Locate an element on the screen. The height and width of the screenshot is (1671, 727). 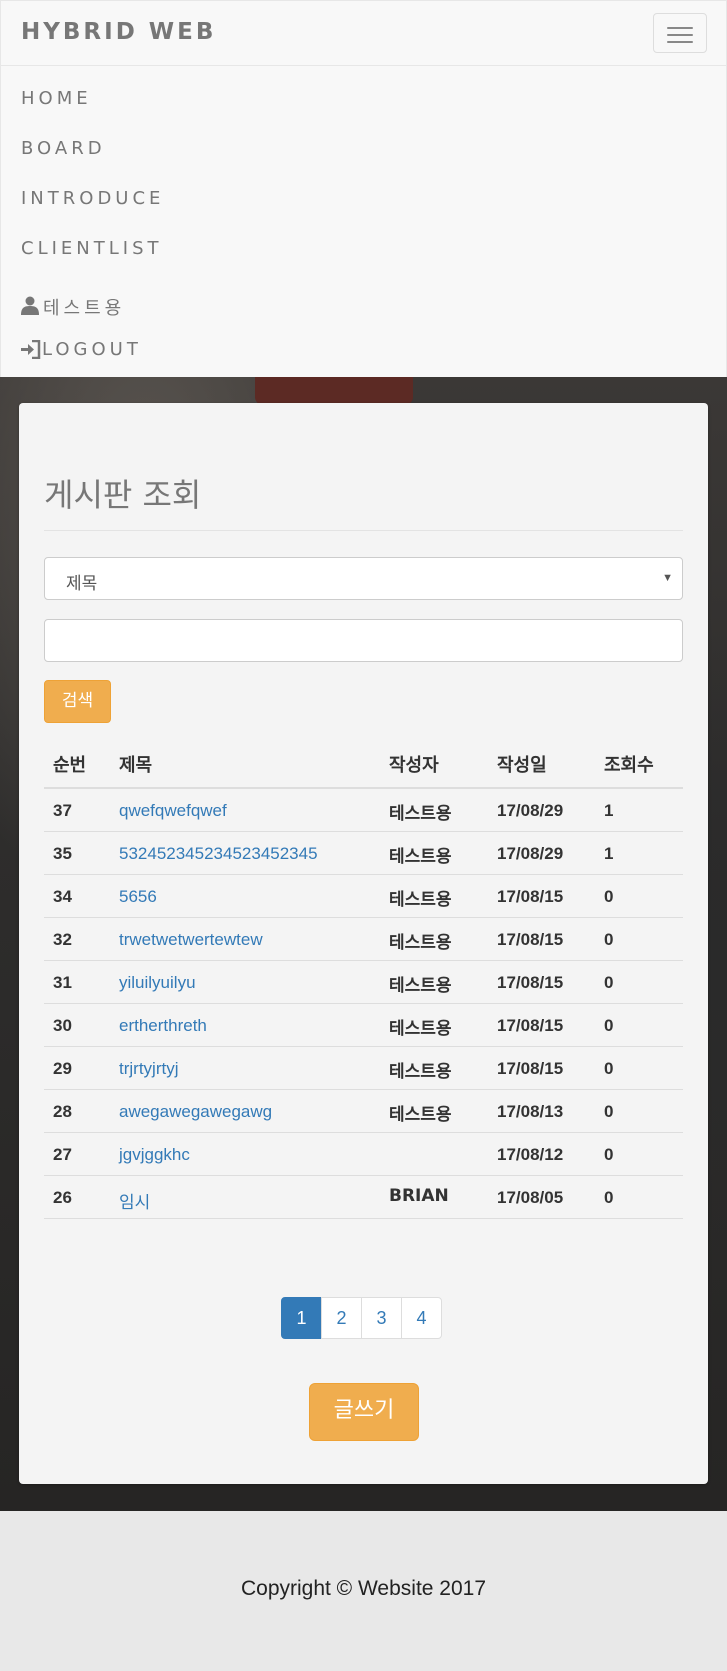
column-header-views: 조회수 is located at coordinates (629, 765).